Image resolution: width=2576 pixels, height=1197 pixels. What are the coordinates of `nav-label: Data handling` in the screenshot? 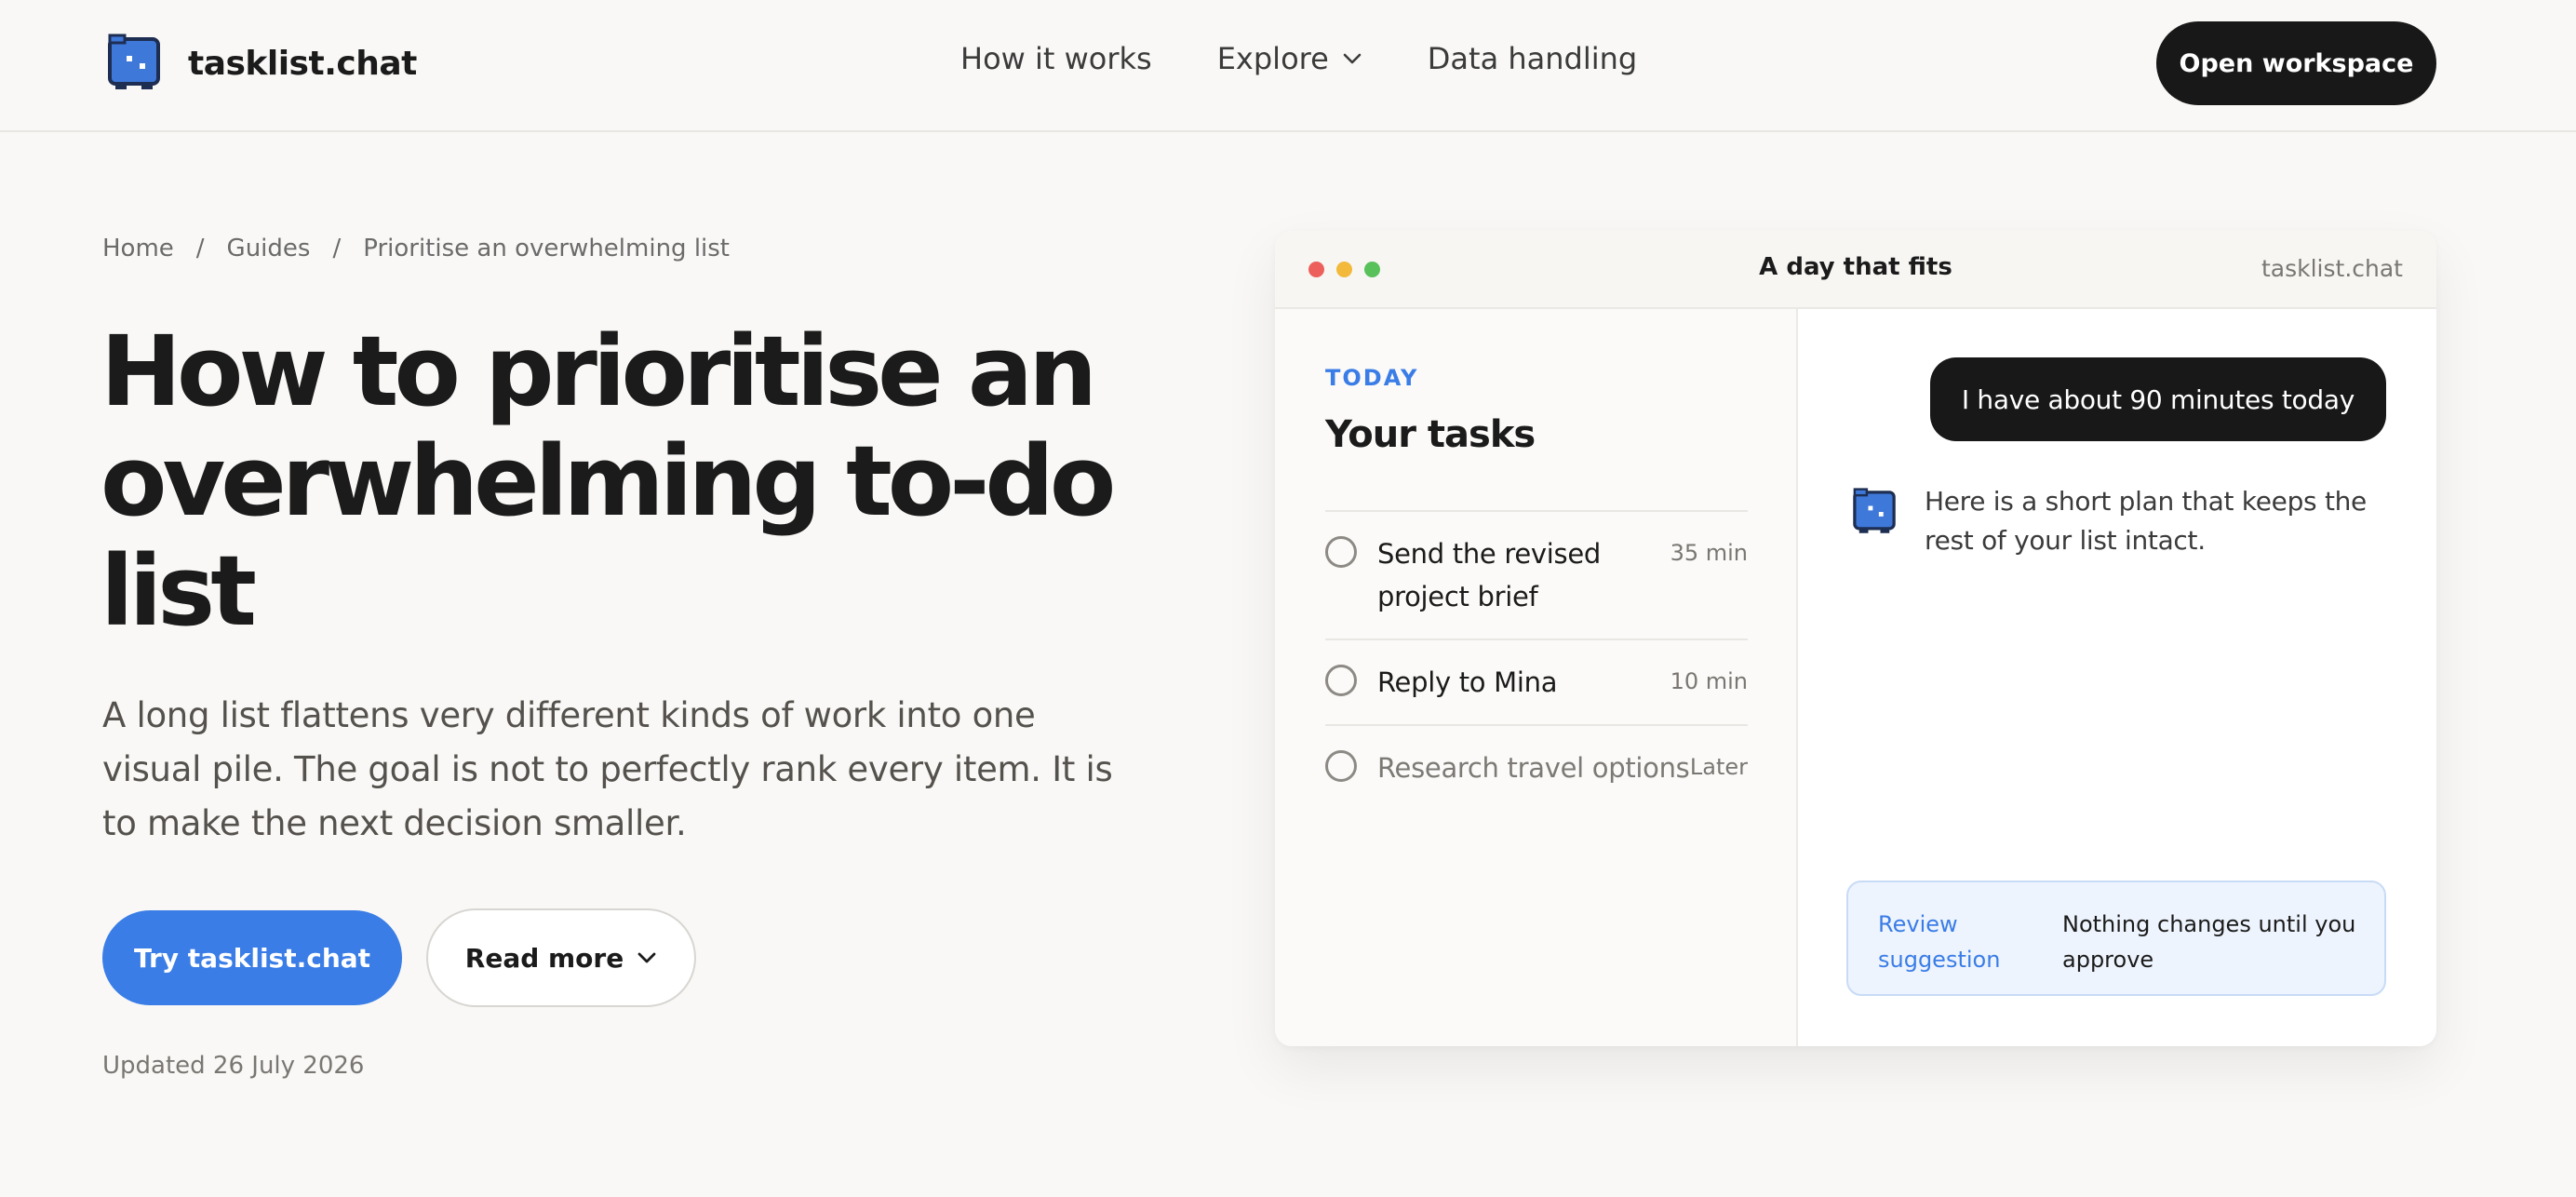 It's located at (1532, 58).